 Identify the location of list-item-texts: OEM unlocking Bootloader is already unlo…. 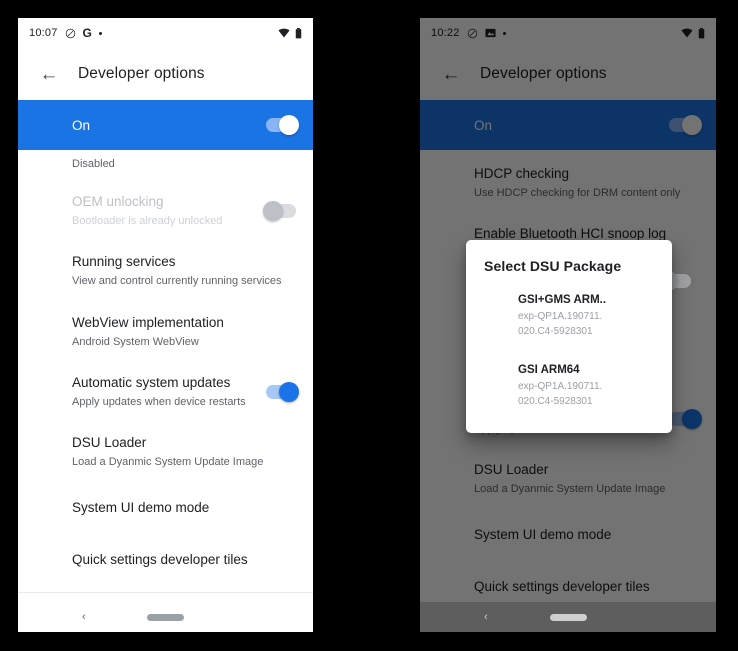
(163, 211).